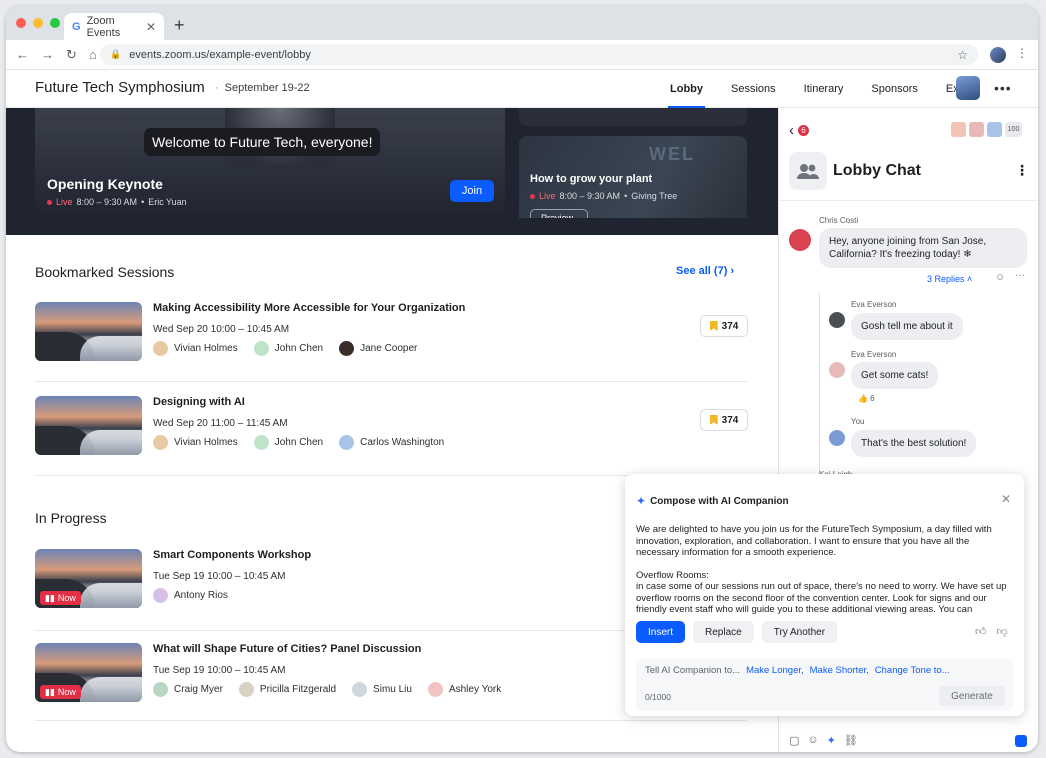 This screenshot has height=758, width=1046. I want to click on close-icon: ✕, so click(1006, 499).